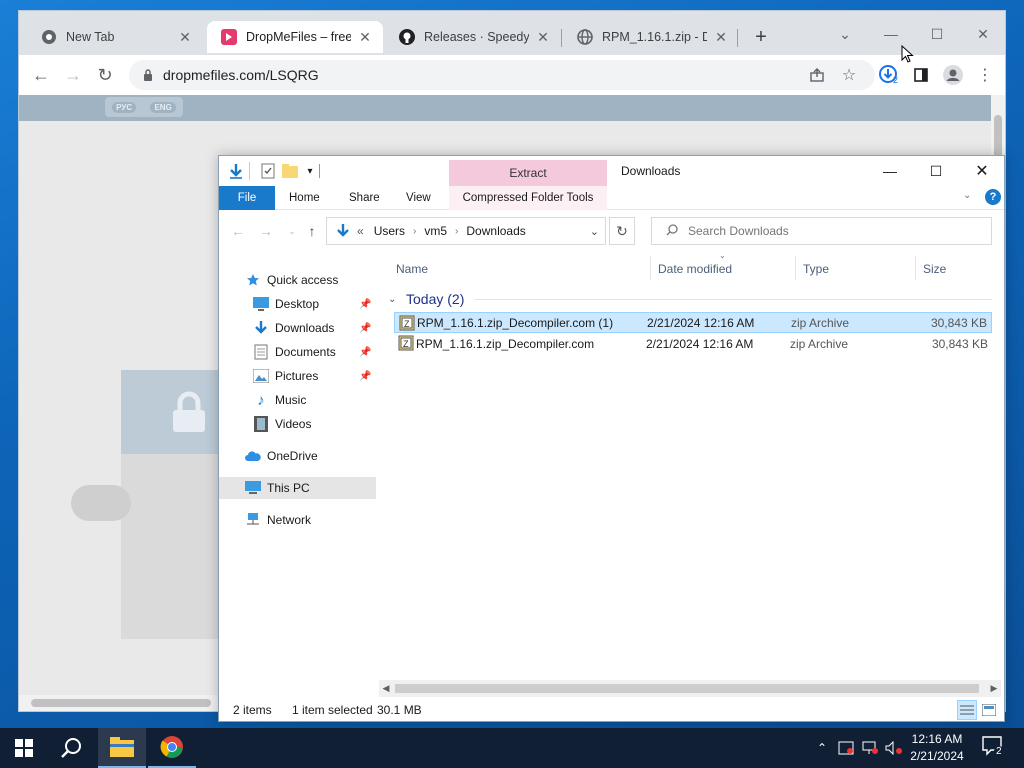  Describe the element at coordinates (855, 269) in the screenshot. I see `column-header-type: Type` at that location.